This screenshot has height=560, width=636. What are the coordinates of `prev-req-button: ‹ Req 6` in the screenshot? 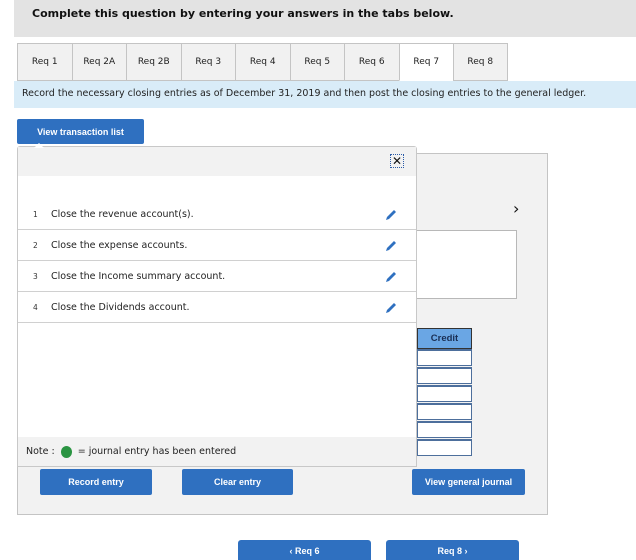 It's located at (304, 550).